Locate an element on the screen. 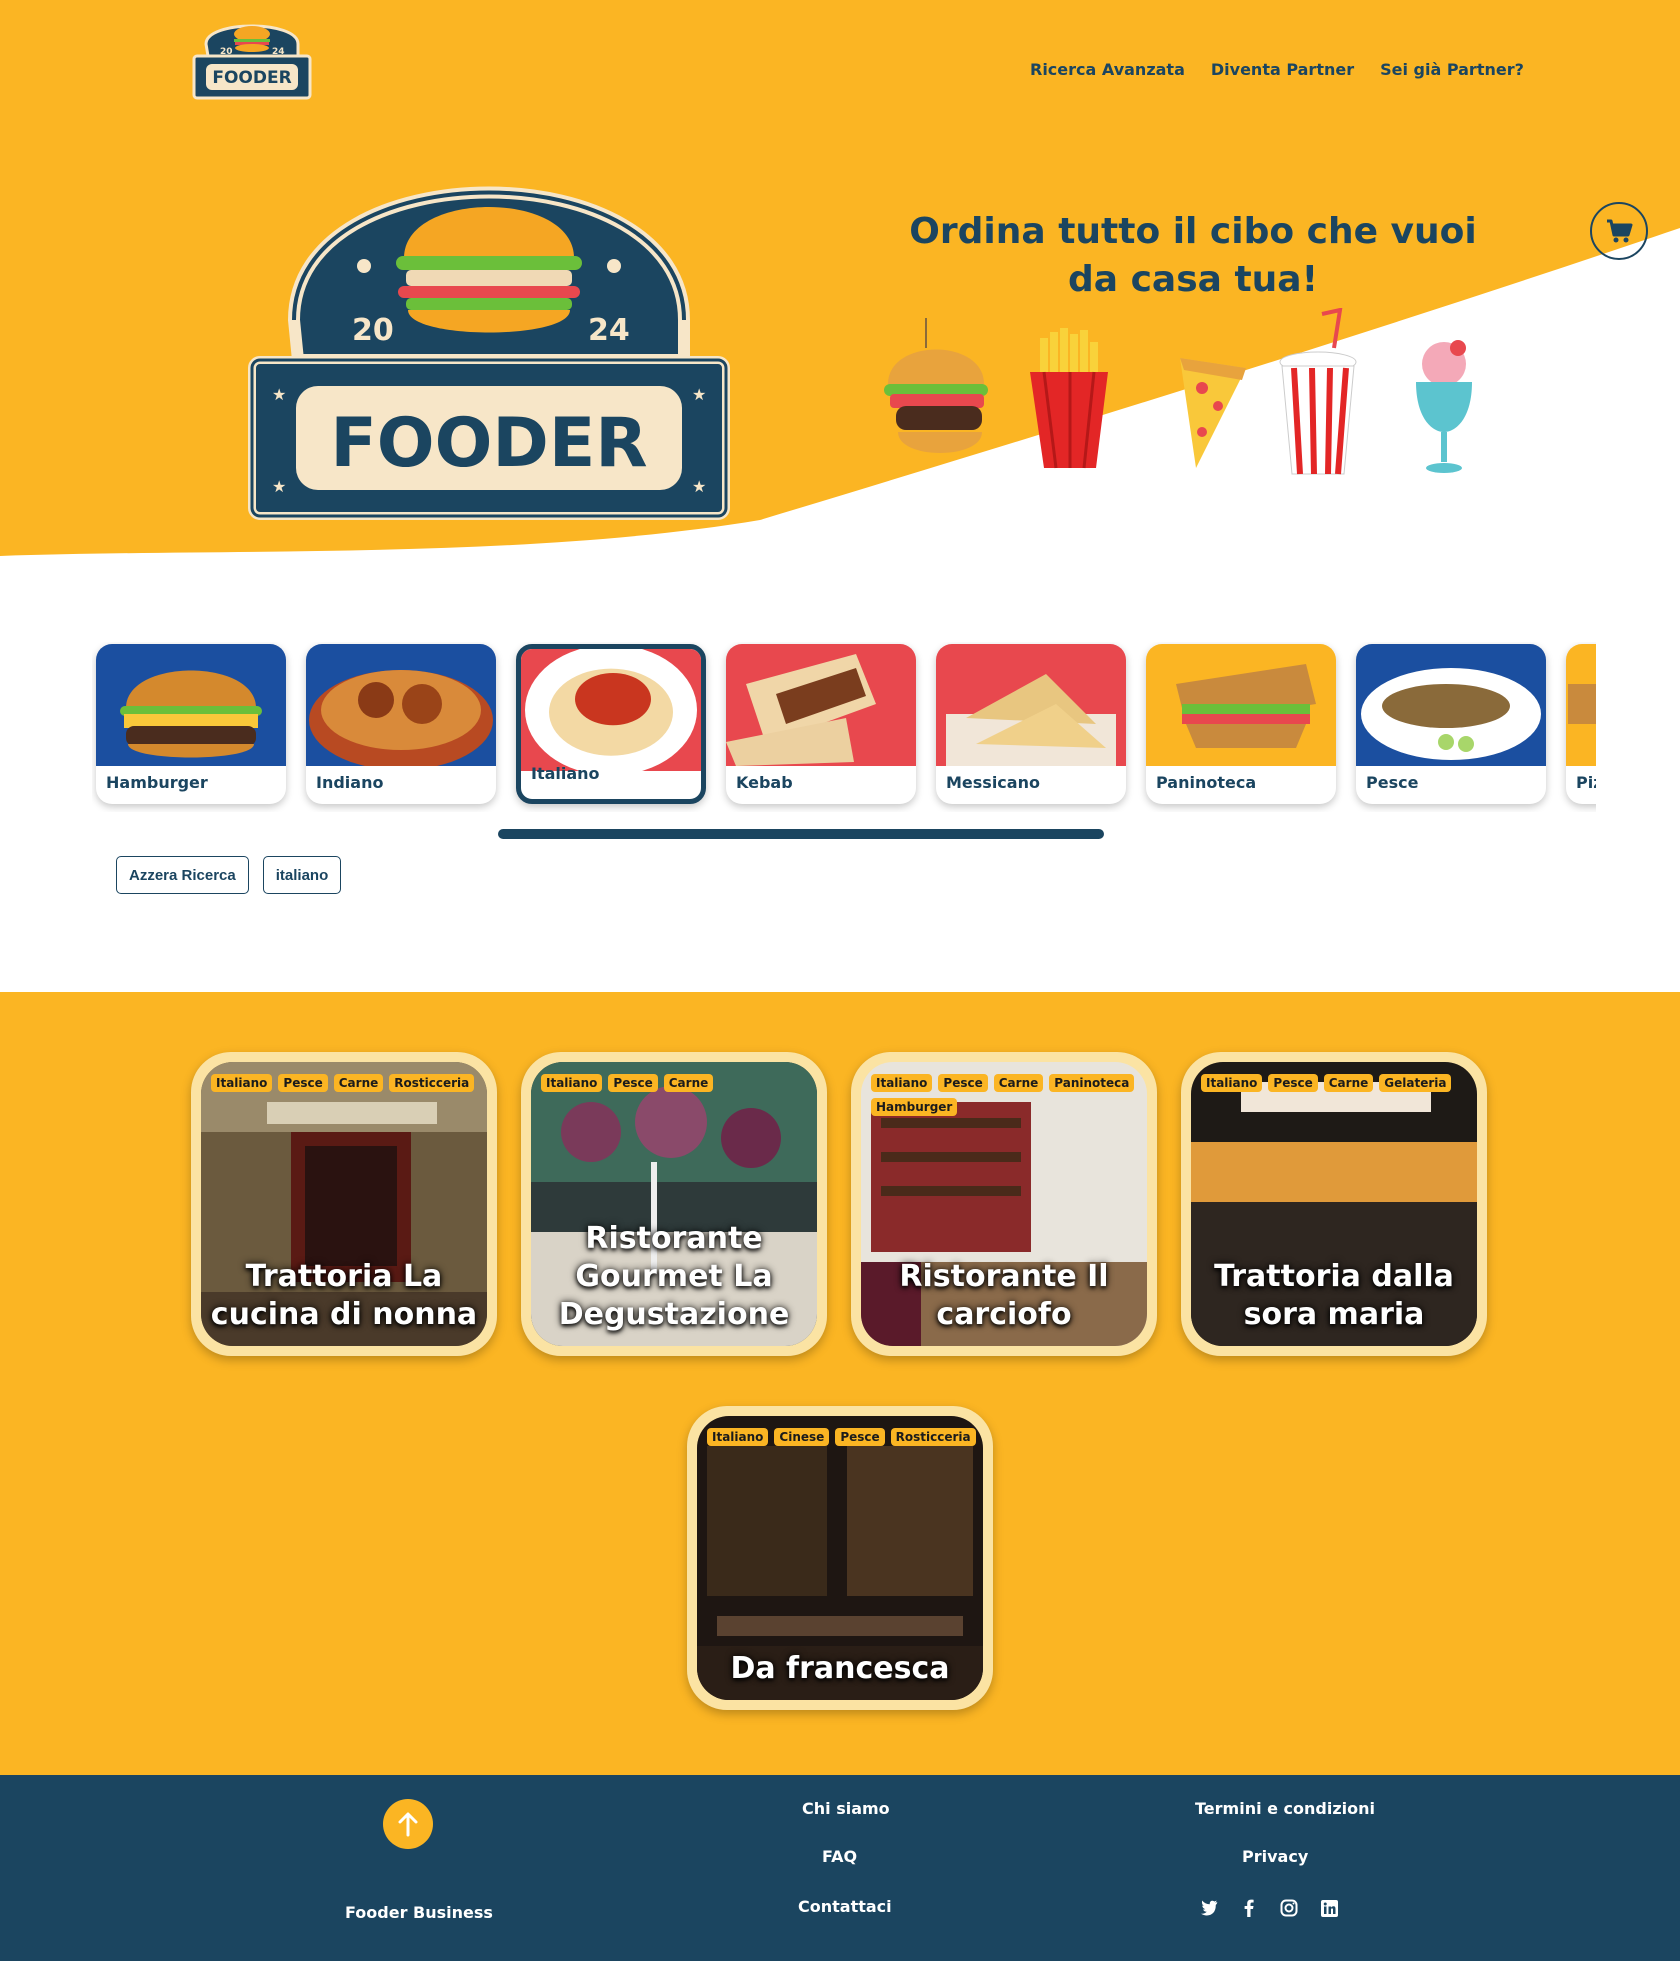  pesce-category-image is located at coordinates (1451, 705).